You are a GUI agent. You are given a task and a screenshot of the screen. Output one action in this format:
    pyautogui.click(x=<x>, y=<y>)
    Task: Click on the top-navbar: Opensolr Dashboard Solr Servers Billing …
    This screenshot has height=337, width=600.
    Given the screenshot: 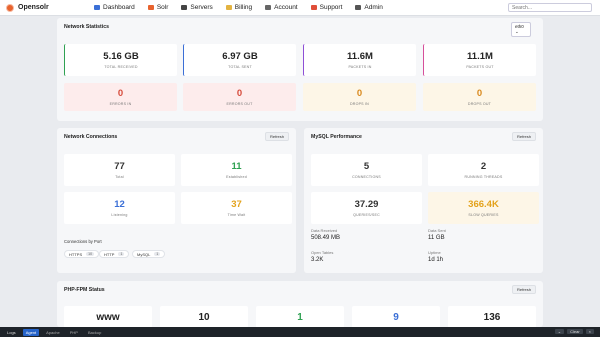 What is the action you would take?
    pyautogui.click(x=300, y=8)
    